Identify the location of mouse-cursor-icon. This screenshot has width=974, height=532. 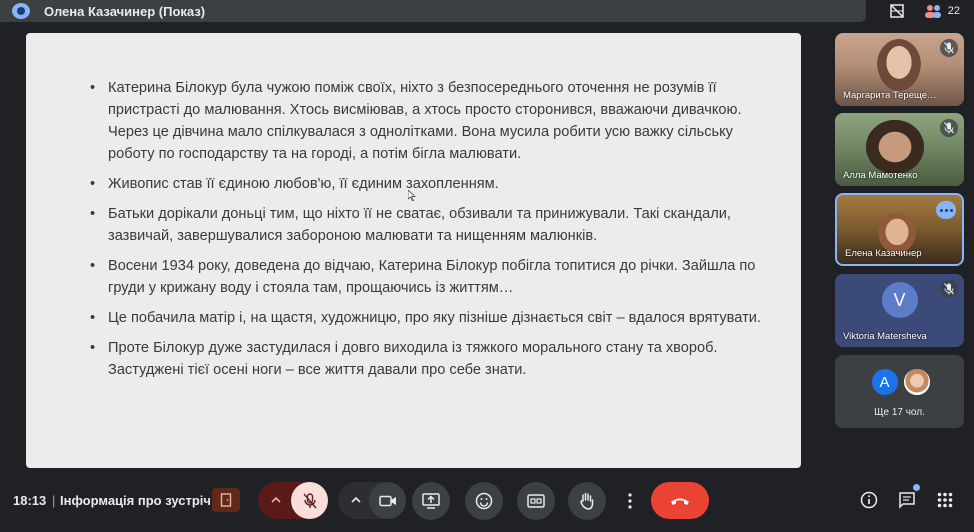
(412, 195).